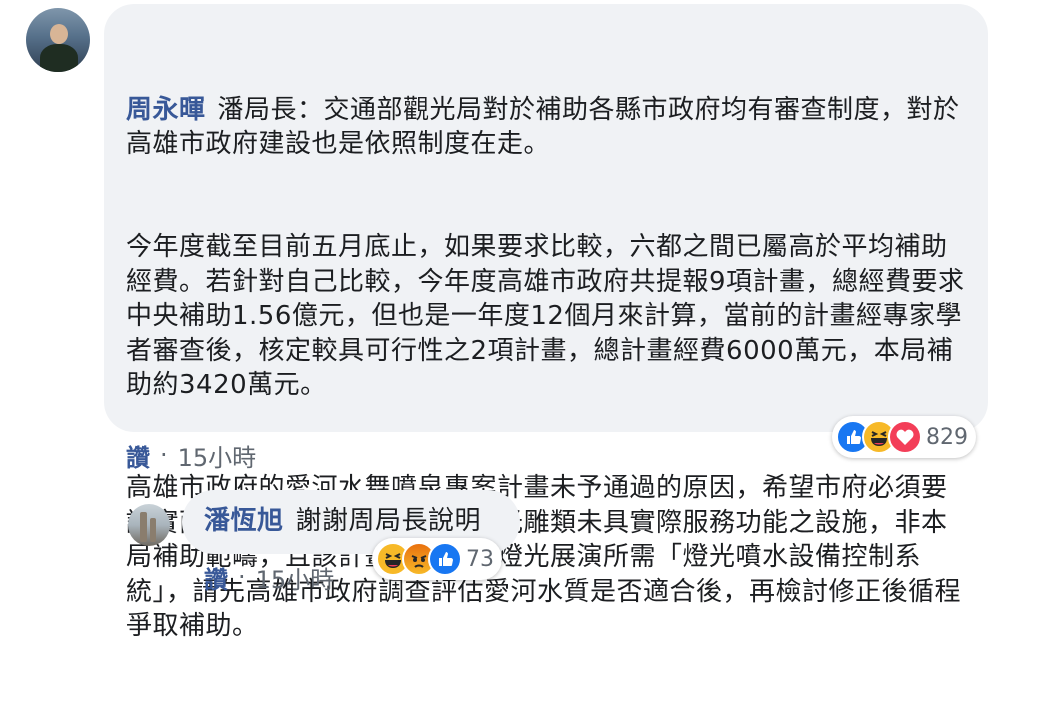 This screenshot has width=1060, height=712. I want to click on reaction-count: 829, so click(947, 437).